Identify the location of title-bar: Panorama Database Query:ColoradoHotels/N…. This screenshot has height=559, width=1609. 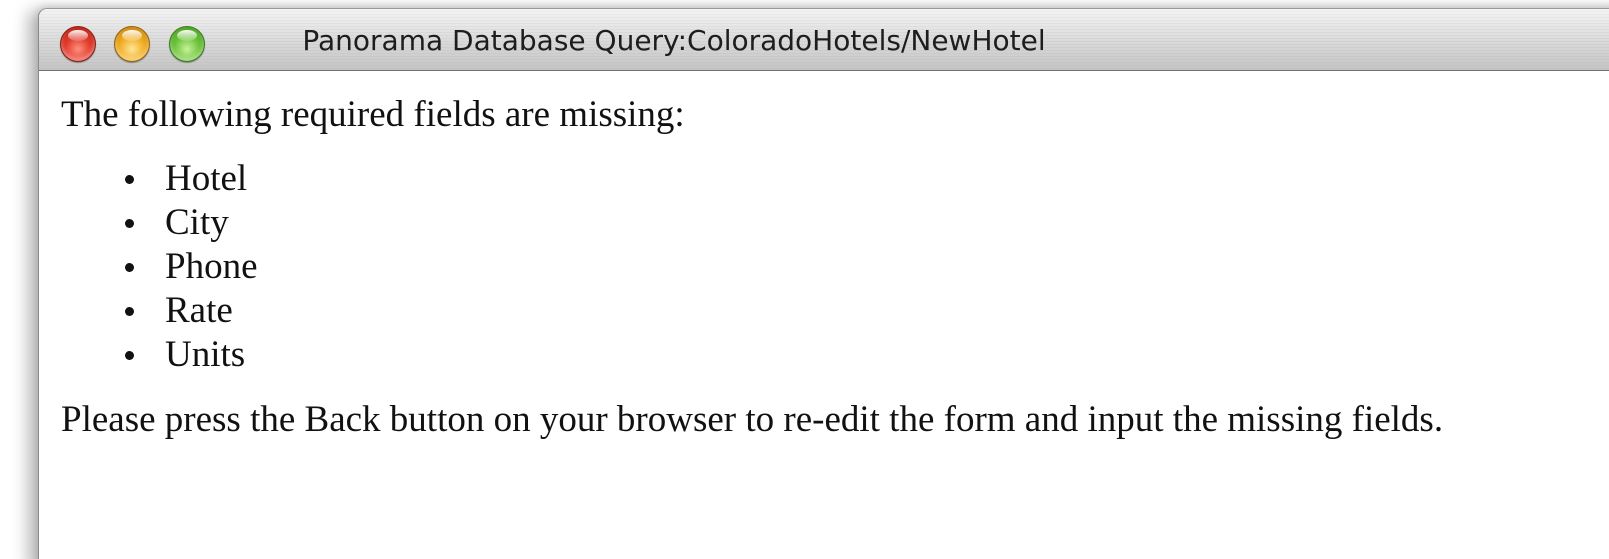
(824, 40).